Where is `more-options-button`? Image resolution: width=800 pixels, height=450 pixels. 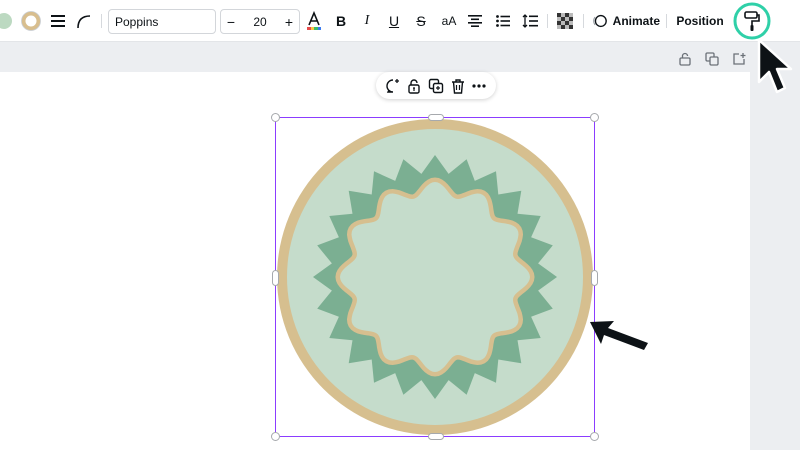 more-options-button is located at coordinates (479, 86).